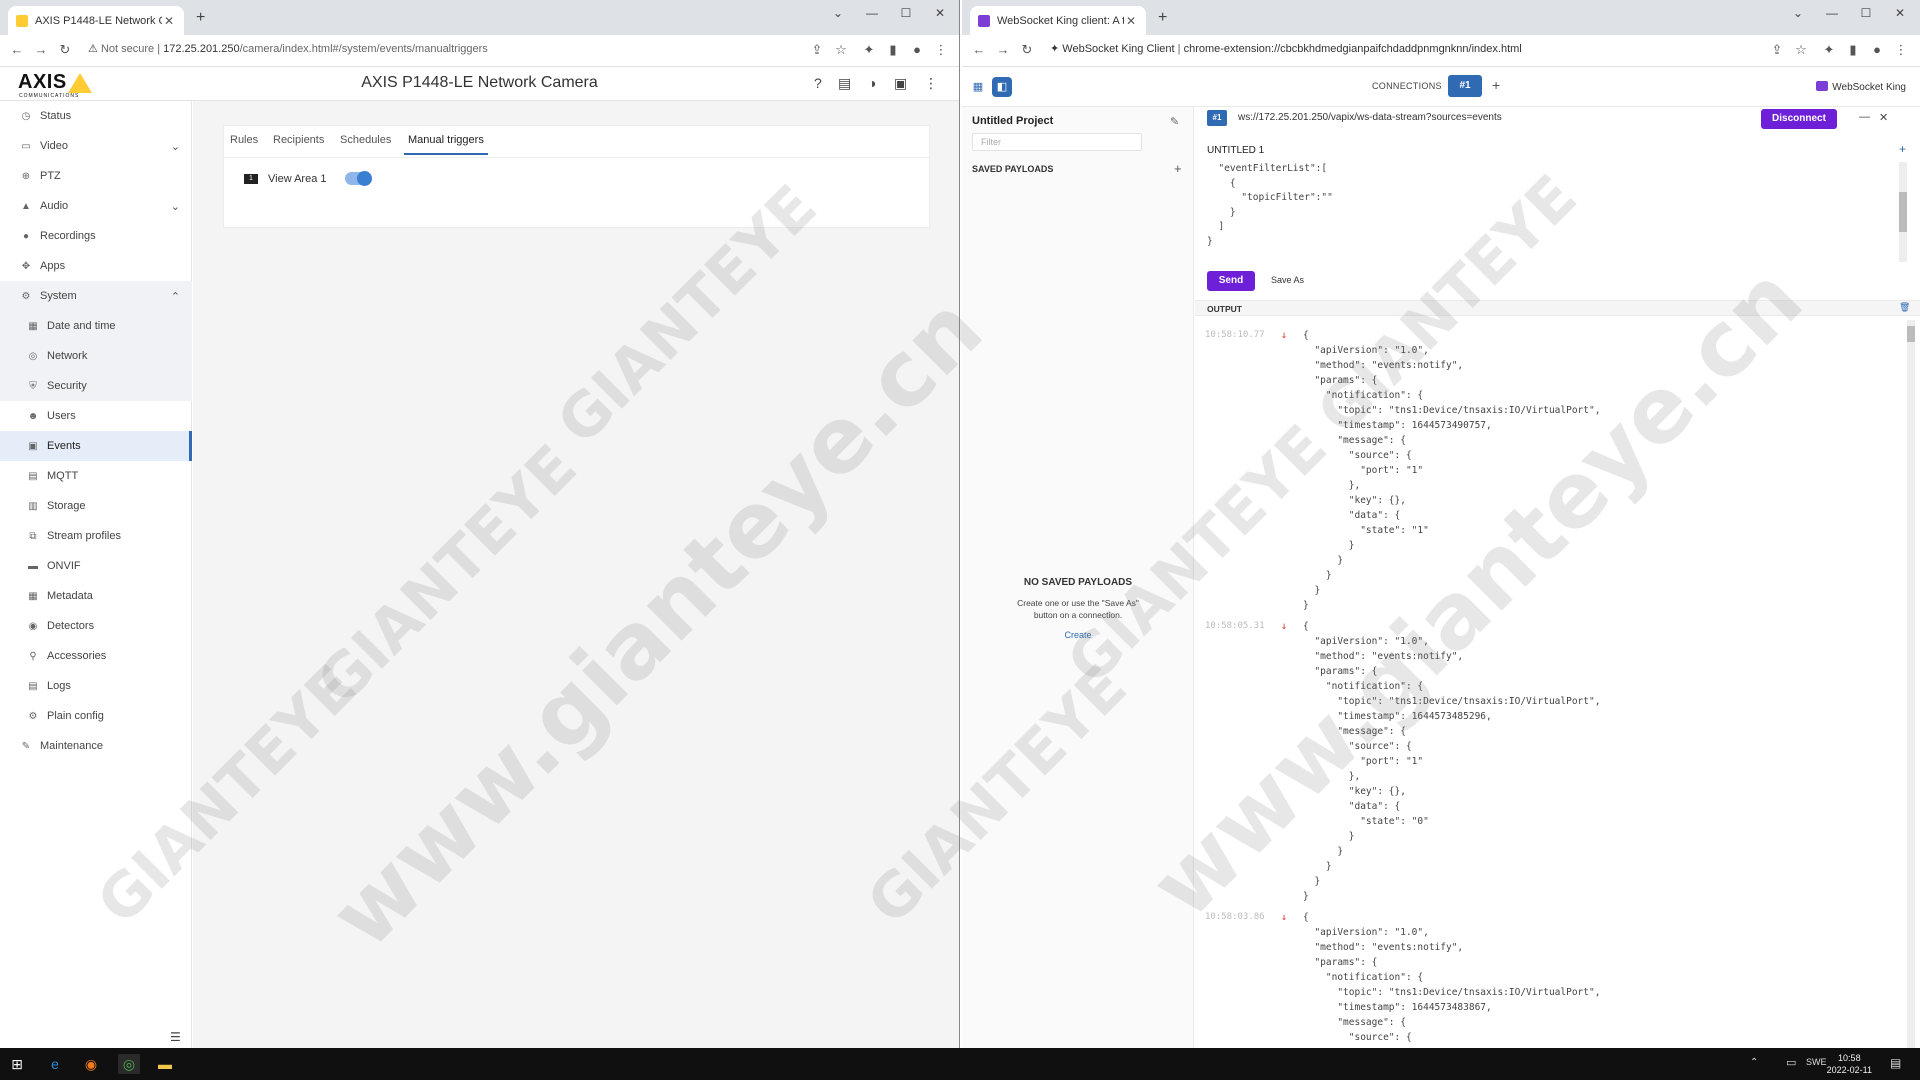 This screenshot has height=1080, width=1920. Describe the element at coordinates (96, 656) in the screenshot. I see `sidebar-item-accessories: ⚲ Accessories` at that location.